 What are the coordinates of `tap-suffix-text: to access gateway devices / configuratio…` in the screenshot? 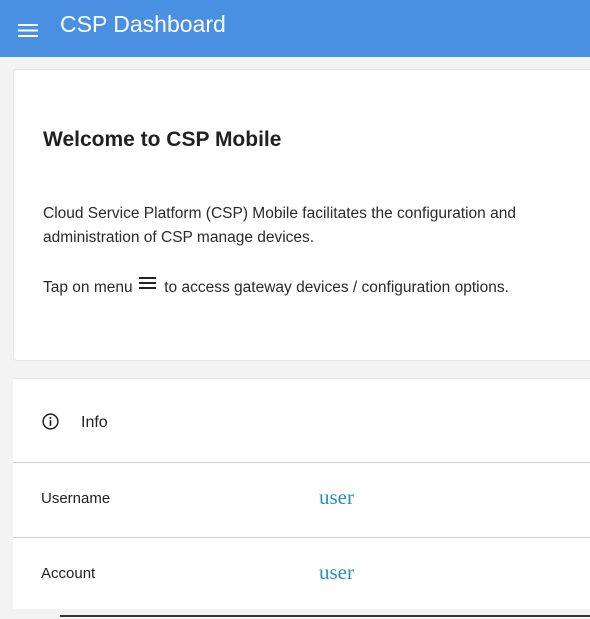 It's located at (336, 287).